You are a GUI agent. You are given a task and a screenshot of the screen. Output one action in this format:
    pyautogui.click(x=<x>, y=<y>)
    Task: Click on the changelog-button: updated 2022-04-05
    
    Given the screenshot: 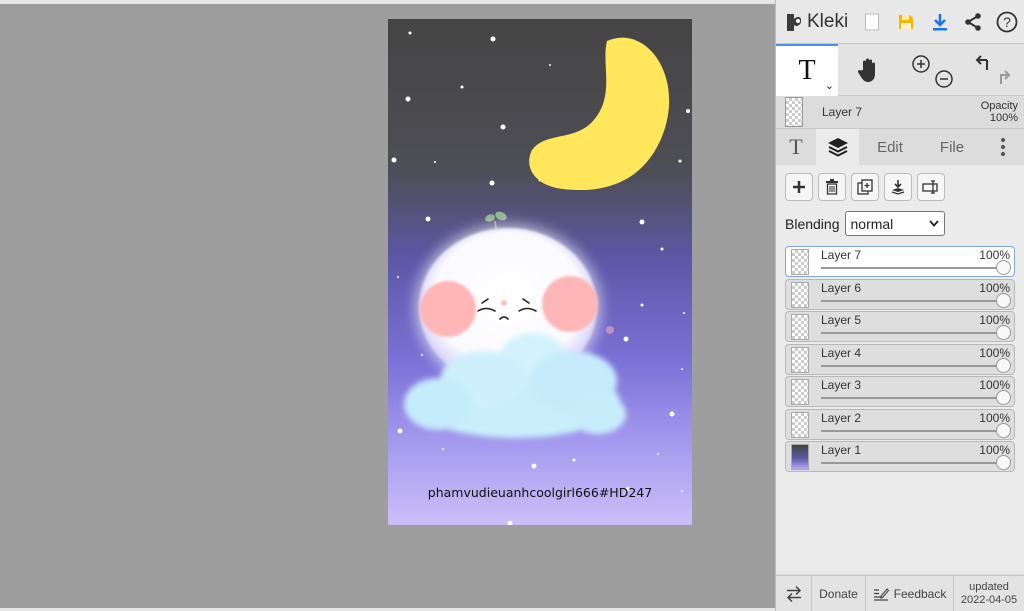 What is the action you would take?
    pyautogui.click(x=989, y=593)
    